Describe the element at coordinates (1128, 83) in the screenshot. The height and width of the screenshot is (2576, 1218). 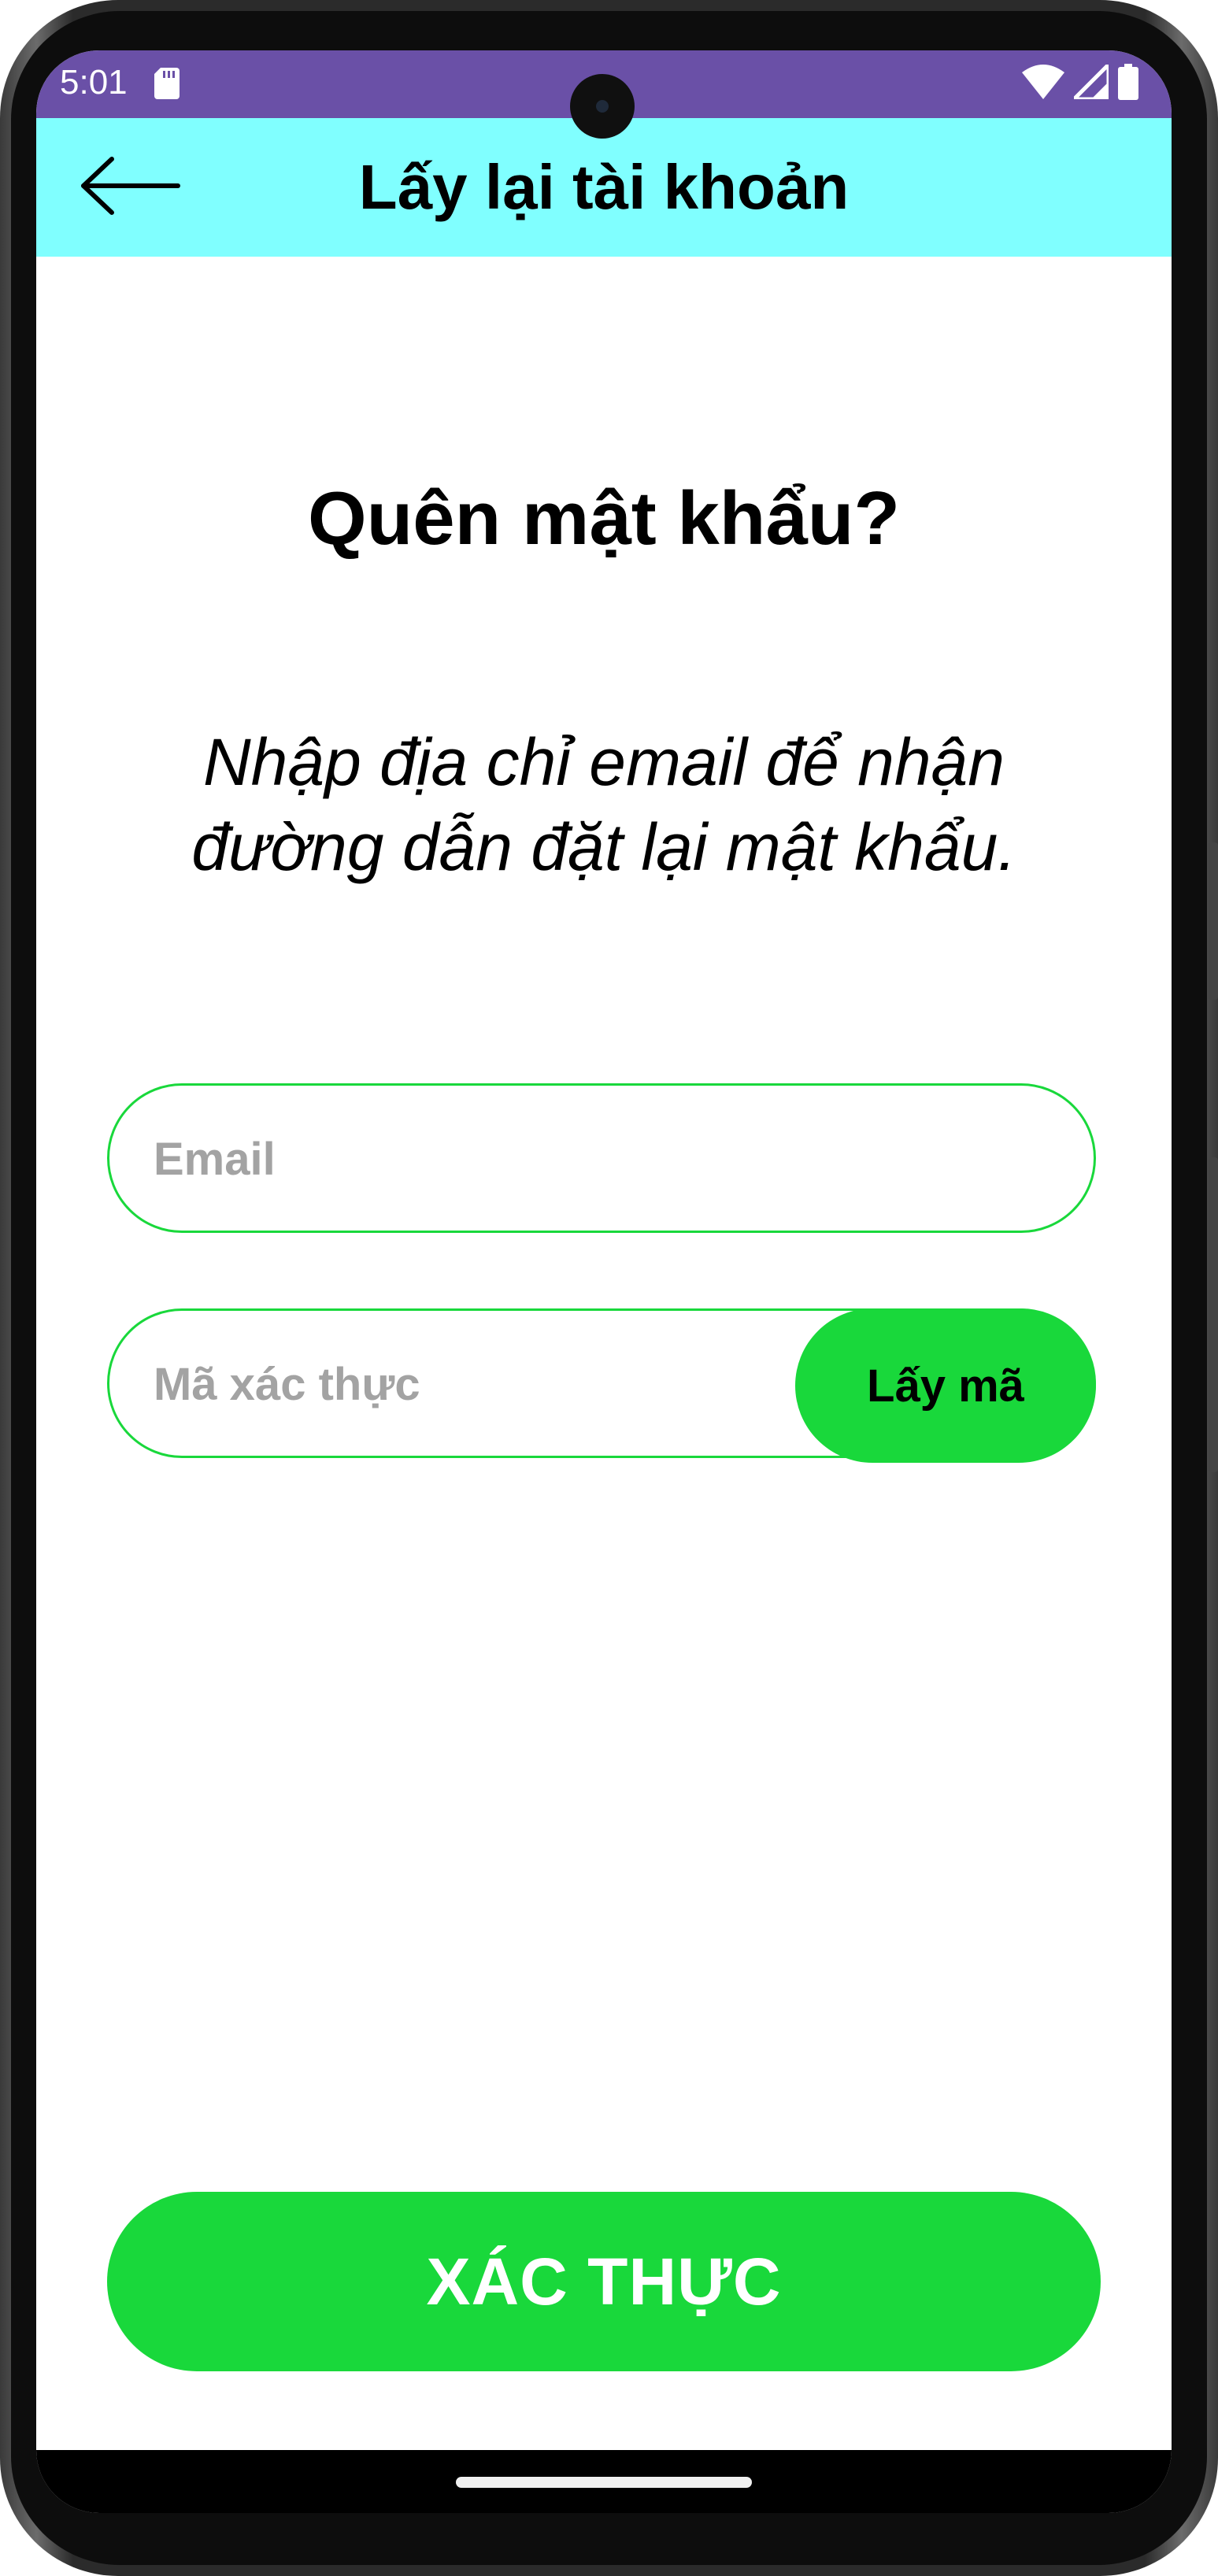
I see `battery-icon` at that location.